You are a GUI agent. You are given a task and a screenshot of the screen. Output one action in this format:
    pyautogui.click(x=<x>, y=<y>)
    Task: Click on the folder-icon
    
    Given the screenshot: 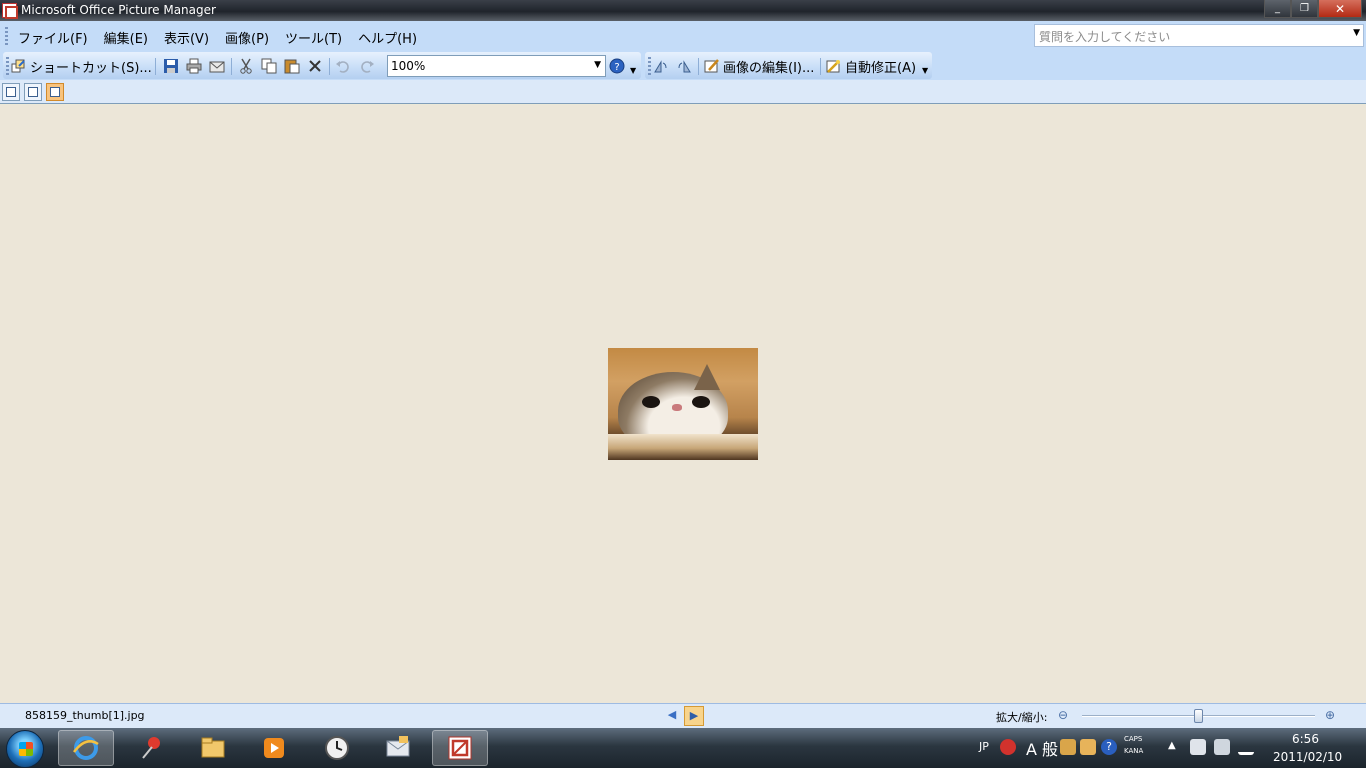 What is the action you would take?
    pyautogui.click(x=213, y=747)
    